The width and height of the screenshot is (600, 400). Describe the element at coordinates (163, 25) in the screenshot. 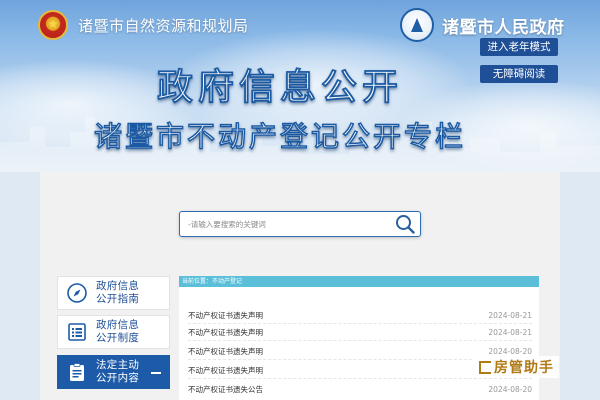

I see `bureau-name: 诸暨市自然资源和规划局` at that location.